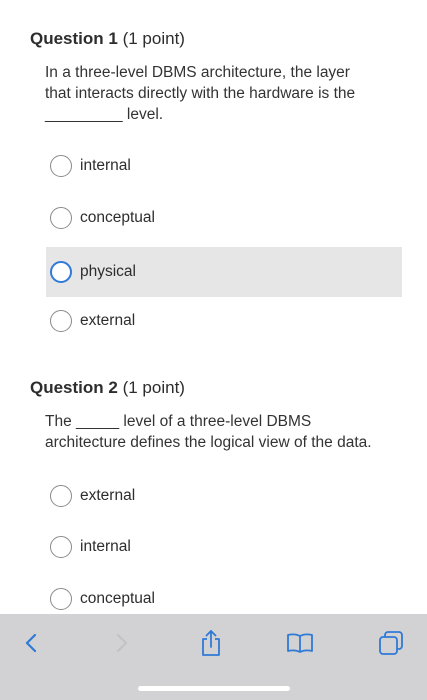 Image resolution: width=427 pixels, height=700 pixels. What do you see at coordinates (224, 547) in the screenshot?
I see `q2-option-internal: internal` at bounding box center [224, 547].